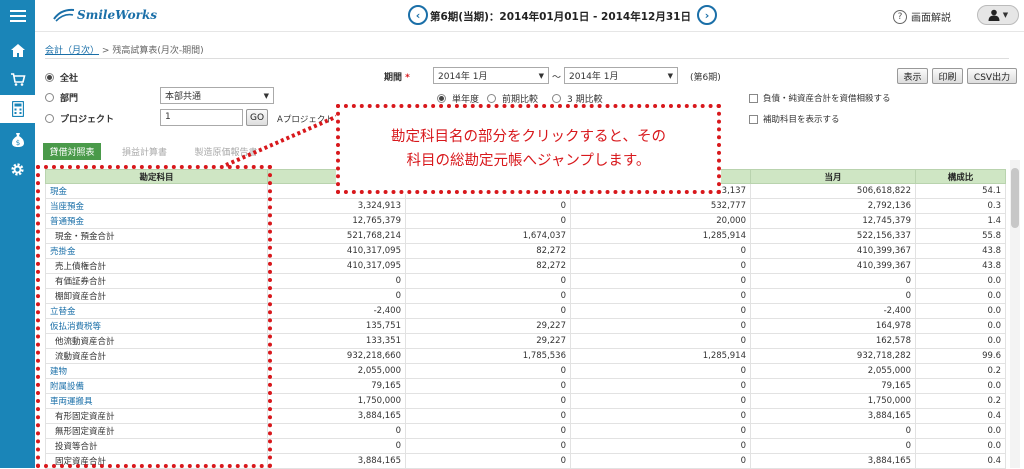  Describe the element at coordinates (336, 386) in the screenshot. I see `amount-cell: 79,165` at that location.